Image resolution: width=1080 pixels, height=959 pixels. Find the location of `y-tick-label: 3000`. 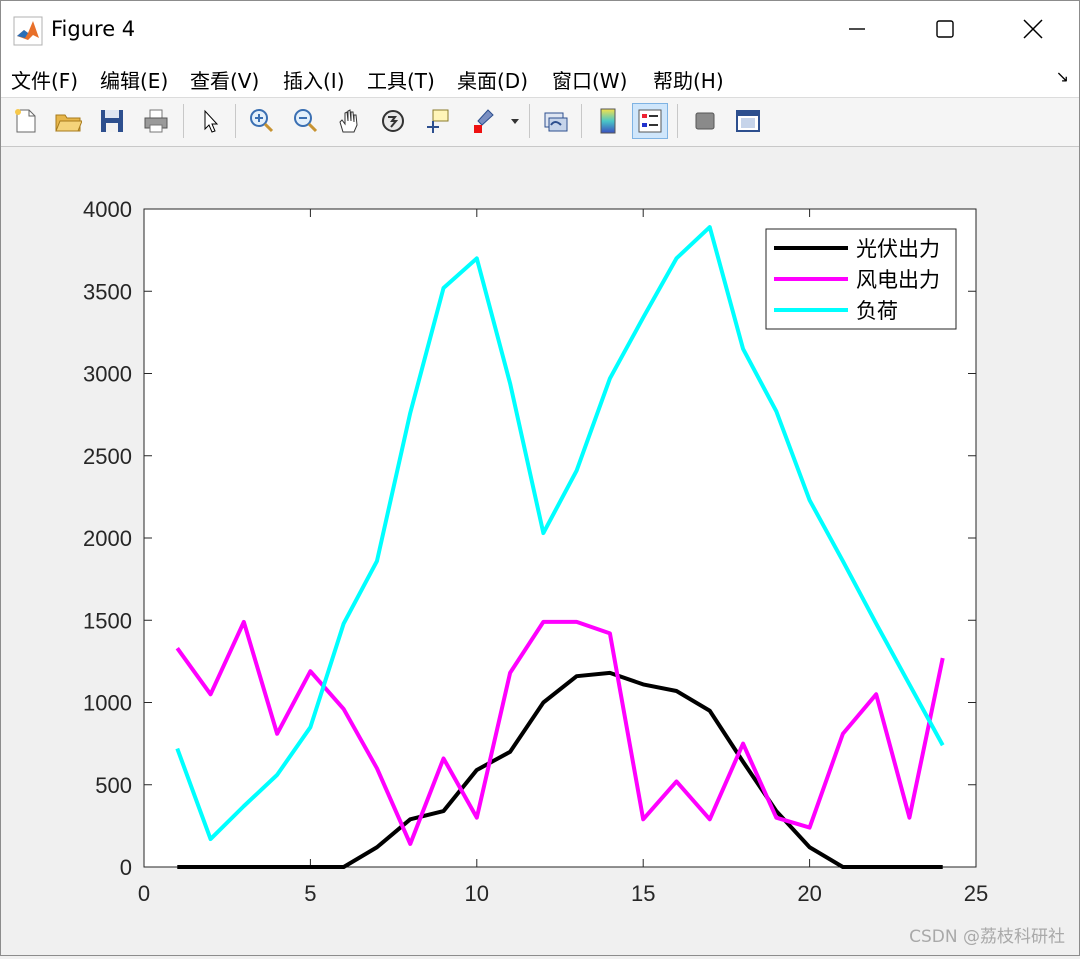

y-tick-label: 3000 is located at coordinates (107, 374).